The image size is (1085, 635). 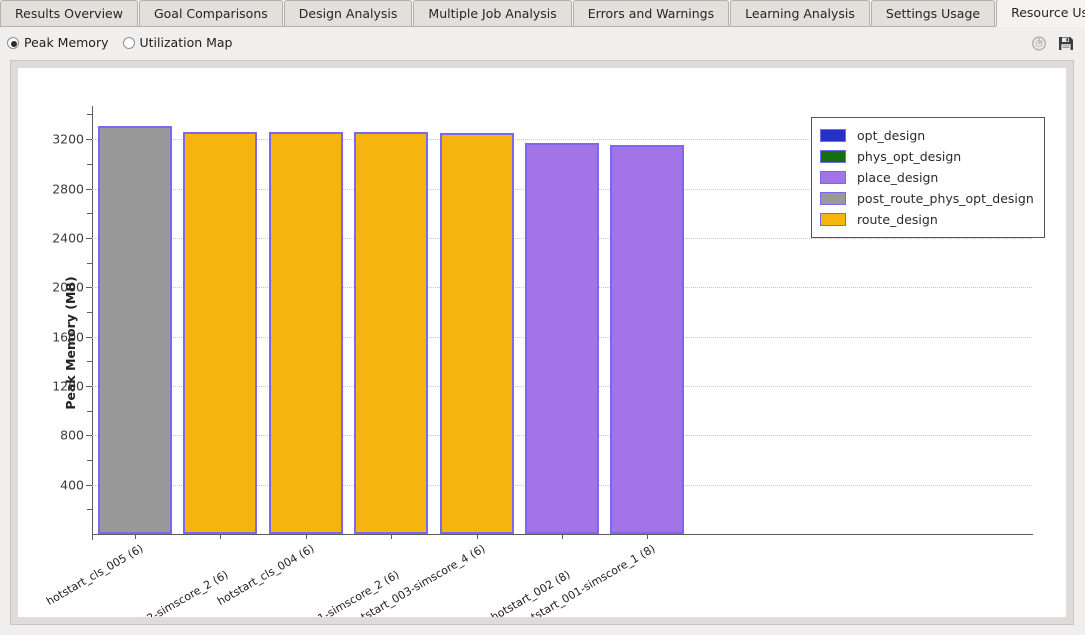 What do you see at coordinates (1040, 13) in the screenshot?
I see `tab-resource-usage: Resource Usage` at bounding box center [1040, 13].